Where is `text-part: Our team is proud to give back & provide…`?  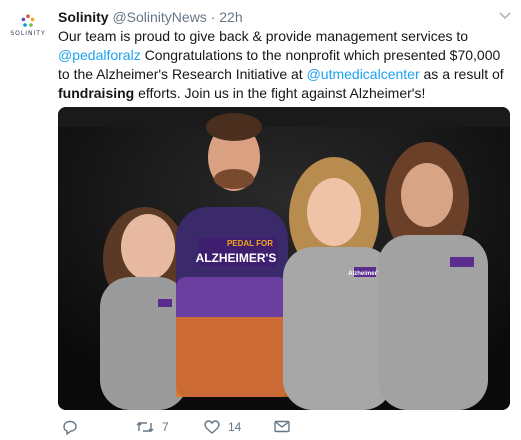 text-part: Our team is proud to give back & provide… is located at coordinates (263, 36).